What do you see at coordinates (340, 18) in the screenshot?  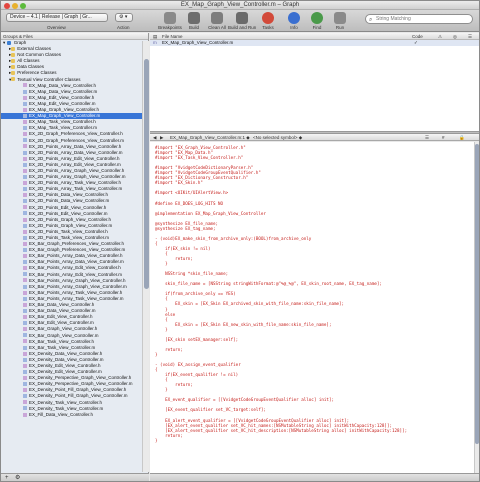 I see `run-icon` at bounding box center [340, 18].